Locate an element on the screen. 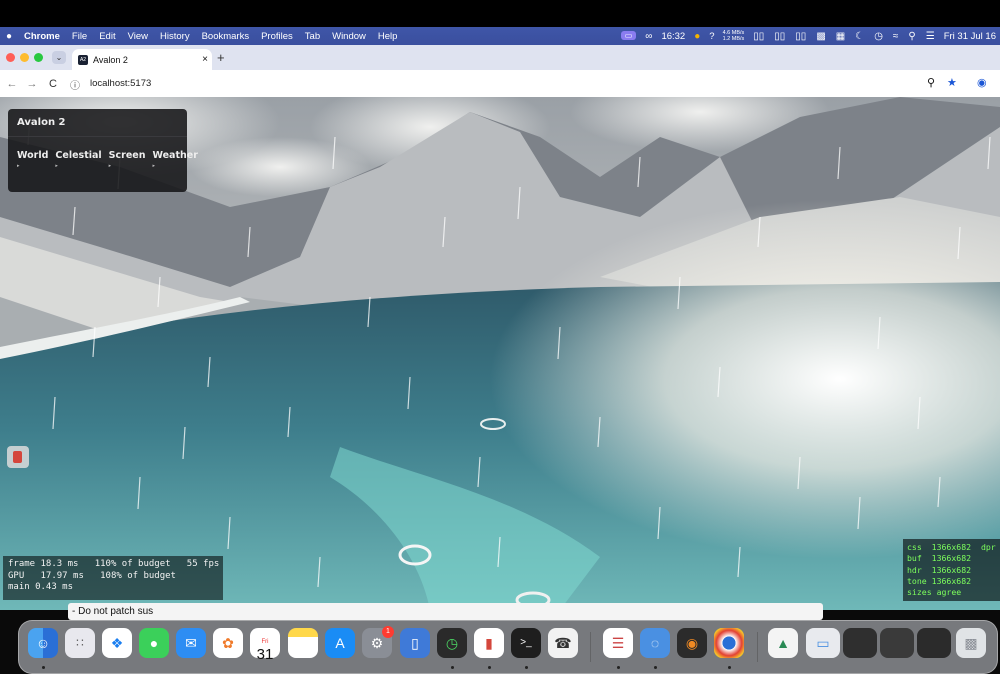 Image resolution: width=1000 pixels, height=674 pixels. screen-share-icon: ▭ is located at coordinates (628, 35).